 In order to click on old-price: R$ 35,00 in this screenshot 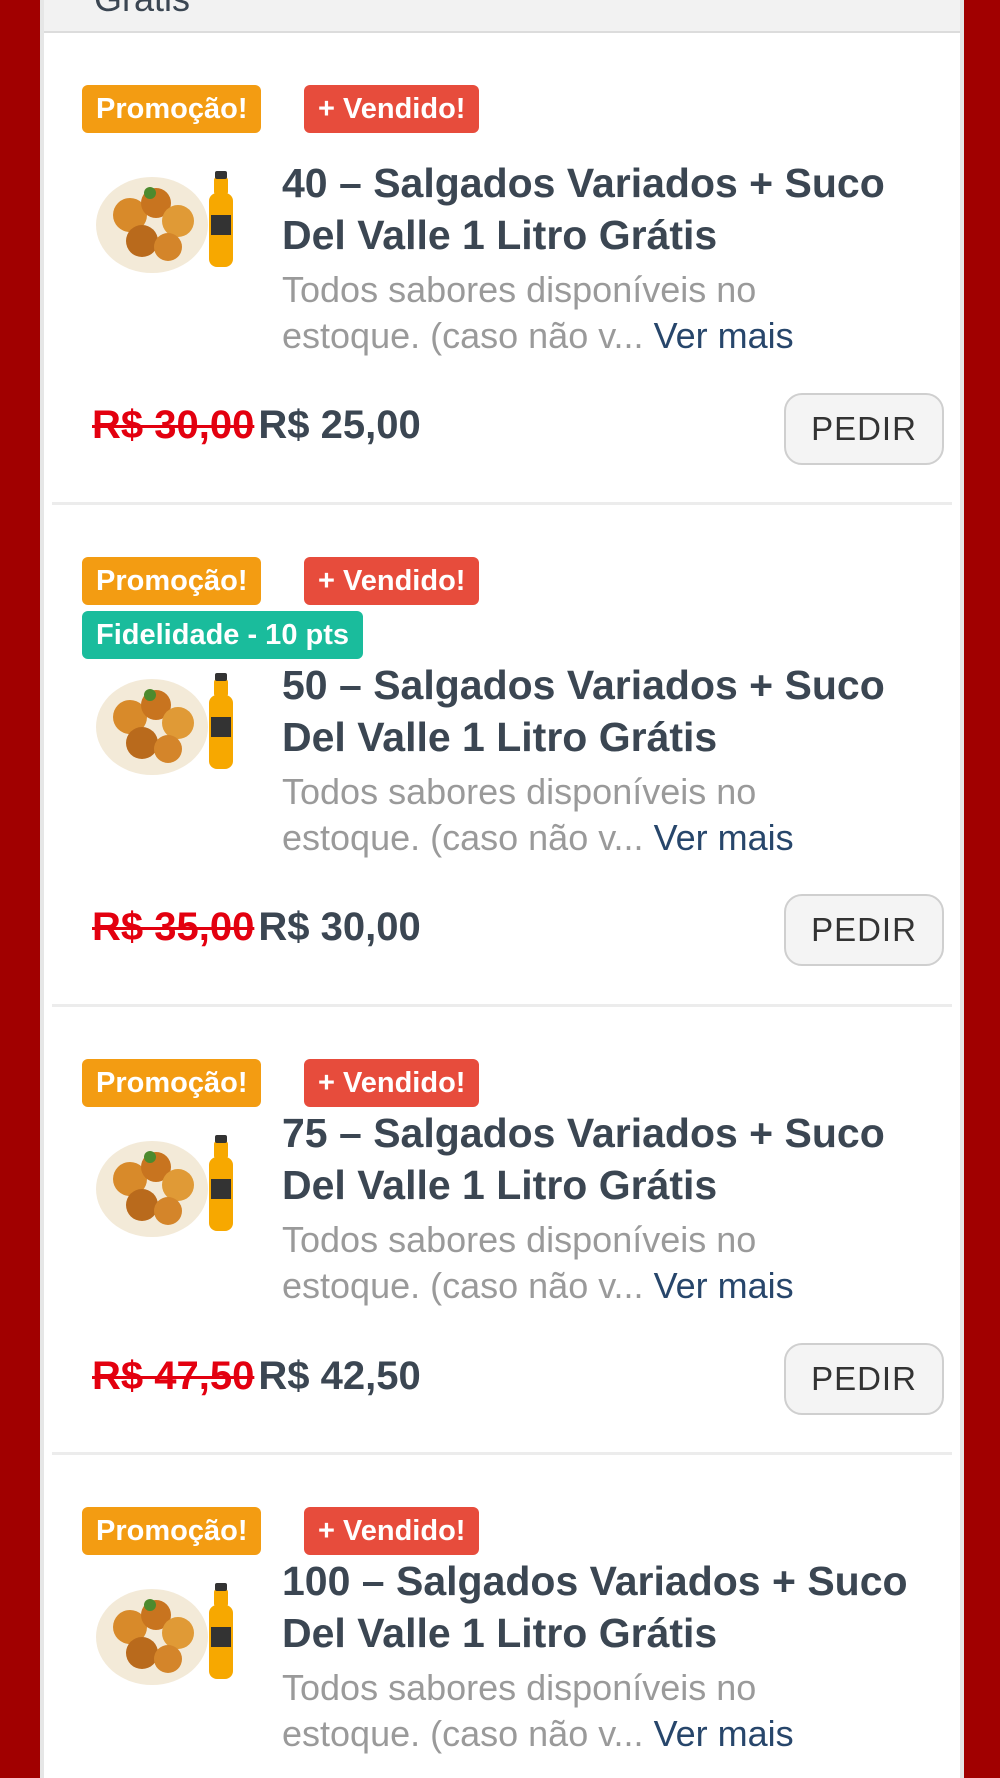, I will do `click(173, 927)`.